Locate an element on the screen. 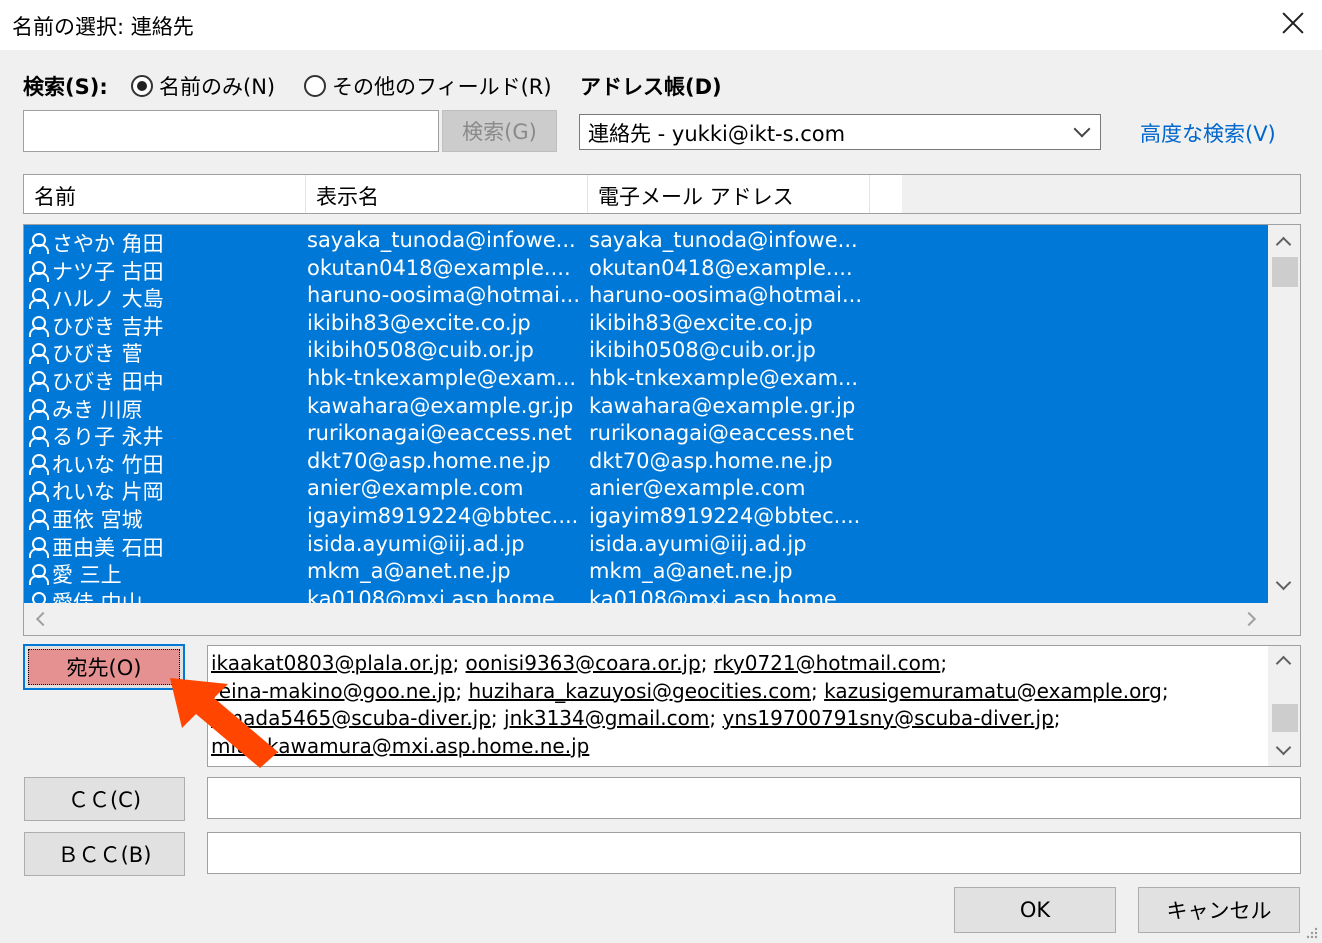  address-book-selected: 連絡先 - yukki@ikt-s.com is located at coordinates (717, 134).